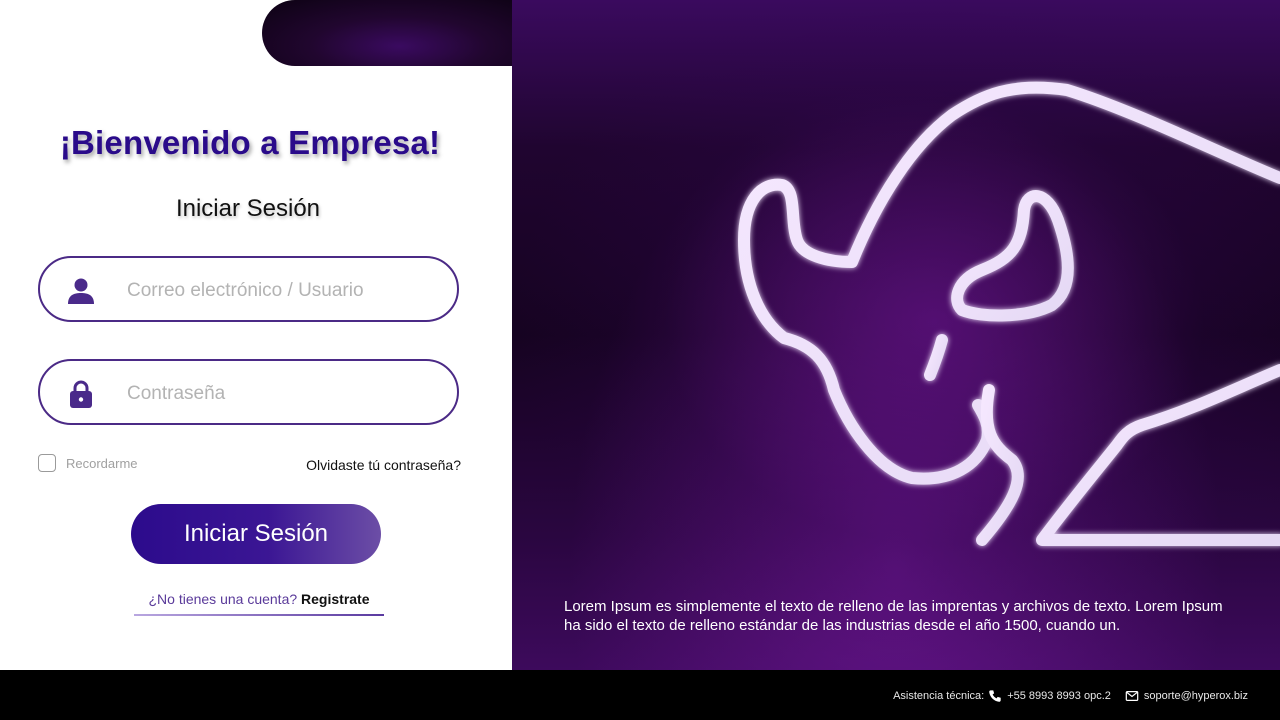  I want to click on mail-icon, so click(1132, 696).